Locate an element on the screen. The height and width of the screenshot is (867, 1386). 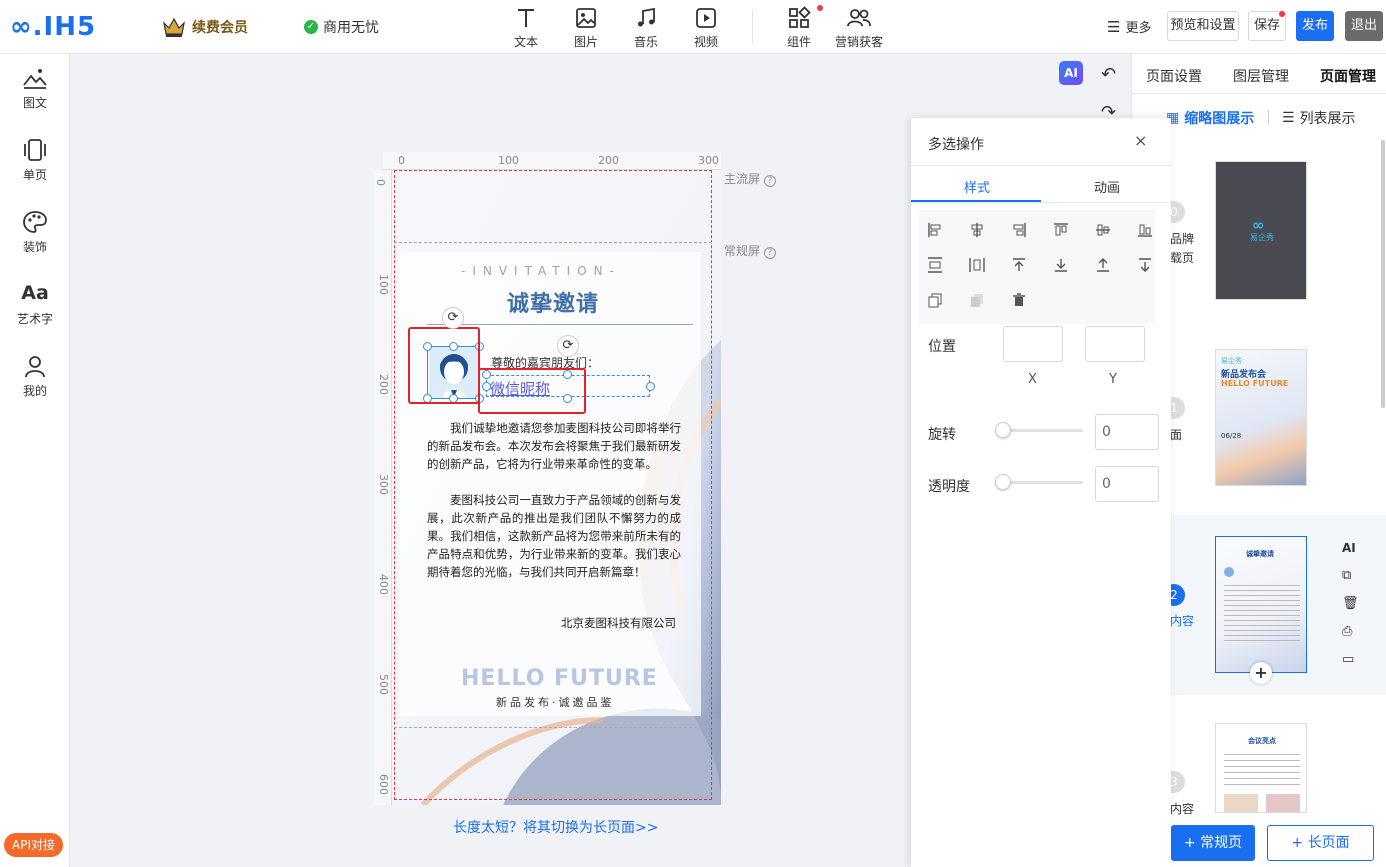
tab-page-management: 页面管理 is located at coordinates (1348, 76).